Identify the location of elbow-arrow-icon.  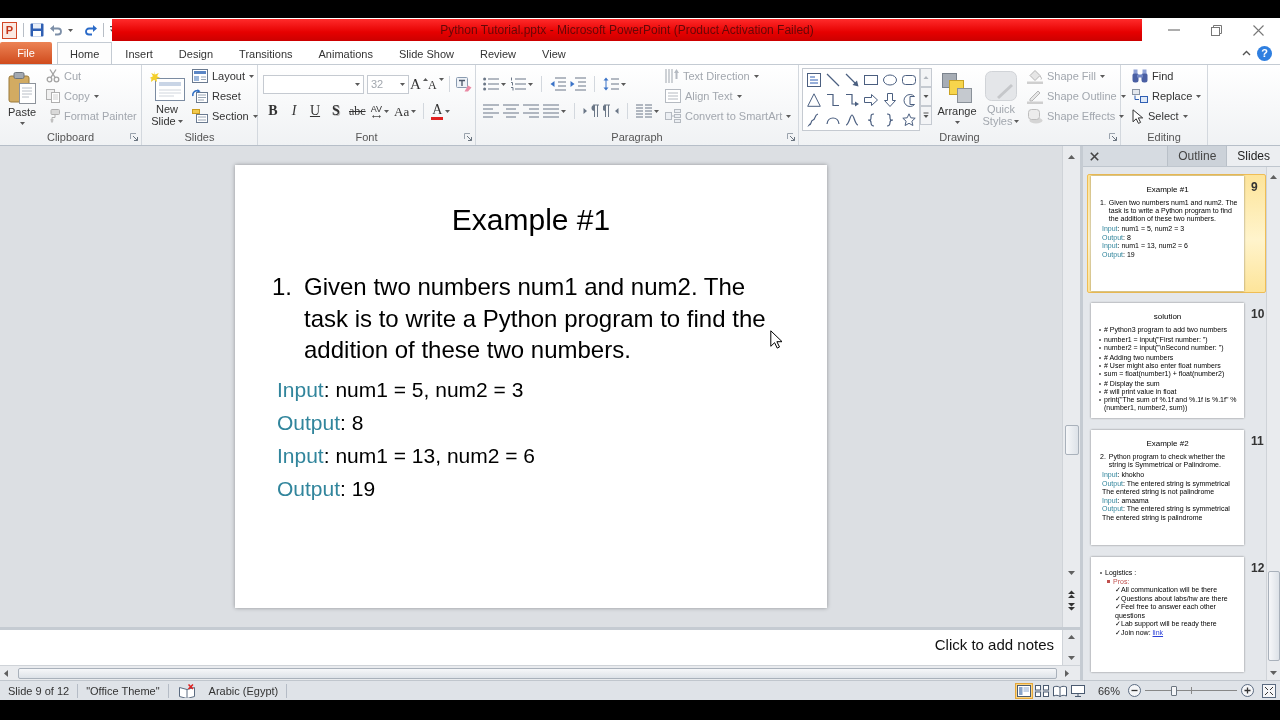
(852, 100).